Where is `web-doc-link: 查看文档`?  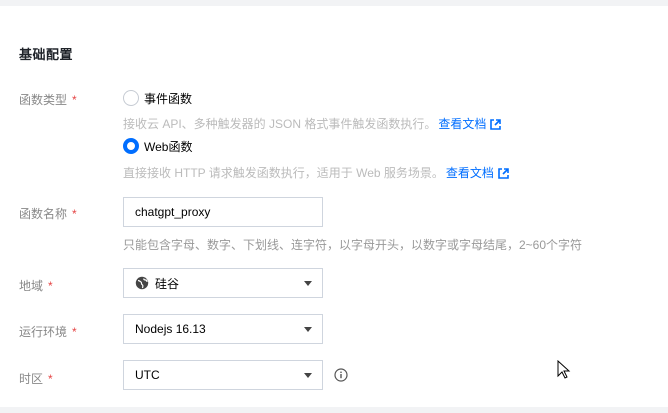 web-doc-link: 查看文档 is located at coordinates (470, 173).